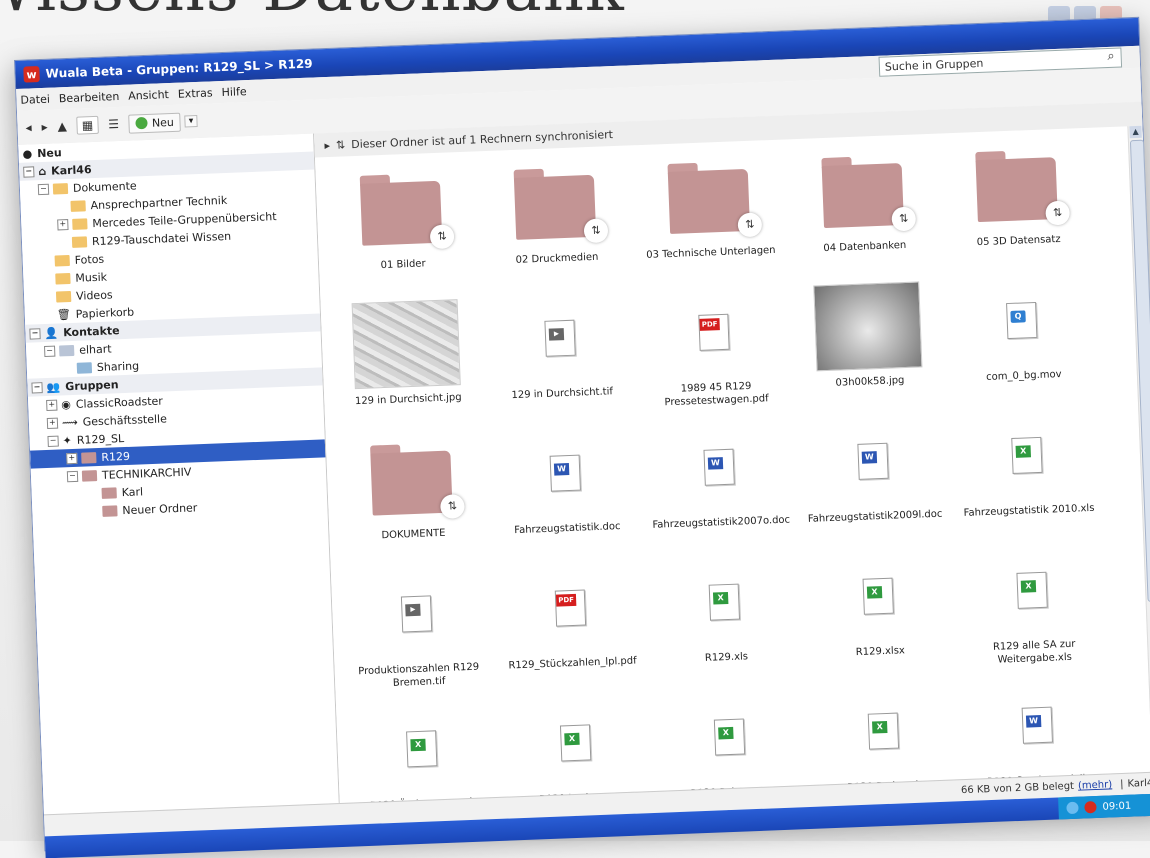  I want to click on new-button-label: Neu, so click(163, 122).